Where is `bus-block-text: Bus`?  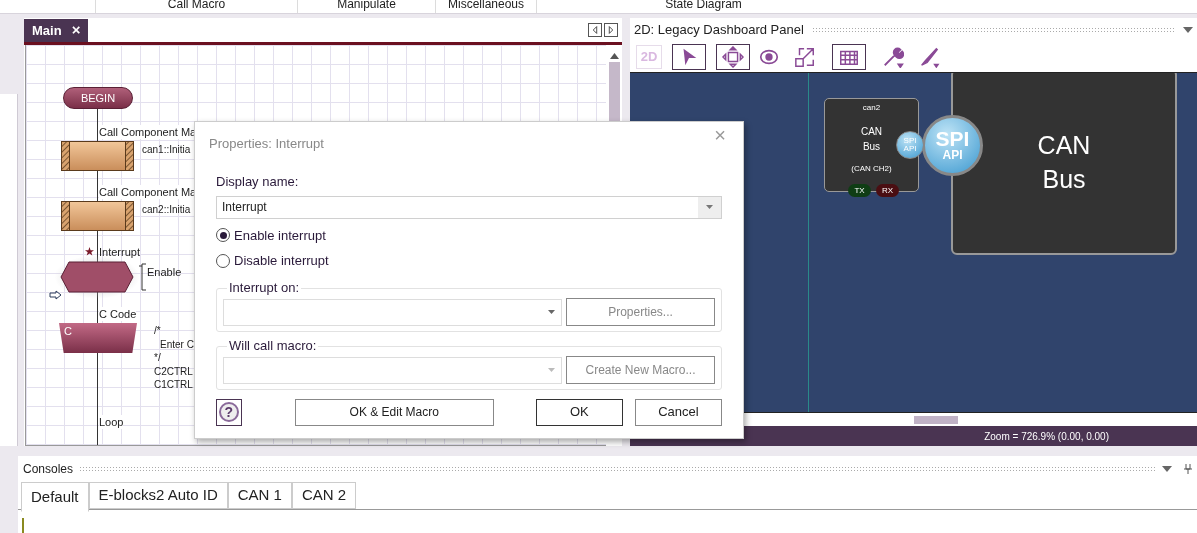 bus-block-text: Bus is located at coordinates (1064, 179).